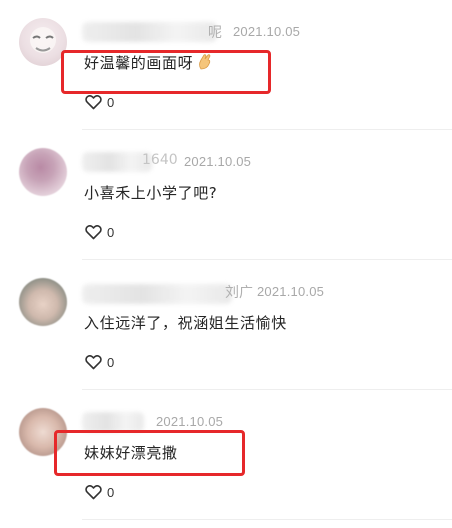 The height and width of the screenshot is (528, 452). I want to click on cartoon-avatar-icon, so click(43, 40).